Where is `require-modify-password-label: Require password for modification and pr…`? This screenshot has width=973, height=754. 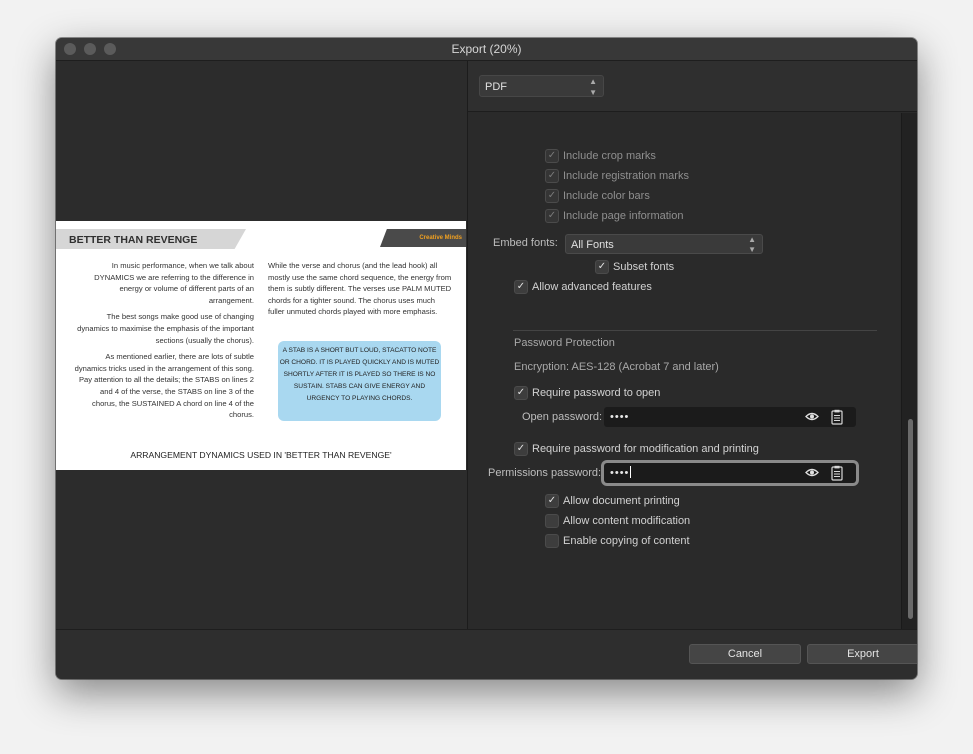 require-modify-password-label: Require password for modification and pr… is located at coordinates (645, 449).